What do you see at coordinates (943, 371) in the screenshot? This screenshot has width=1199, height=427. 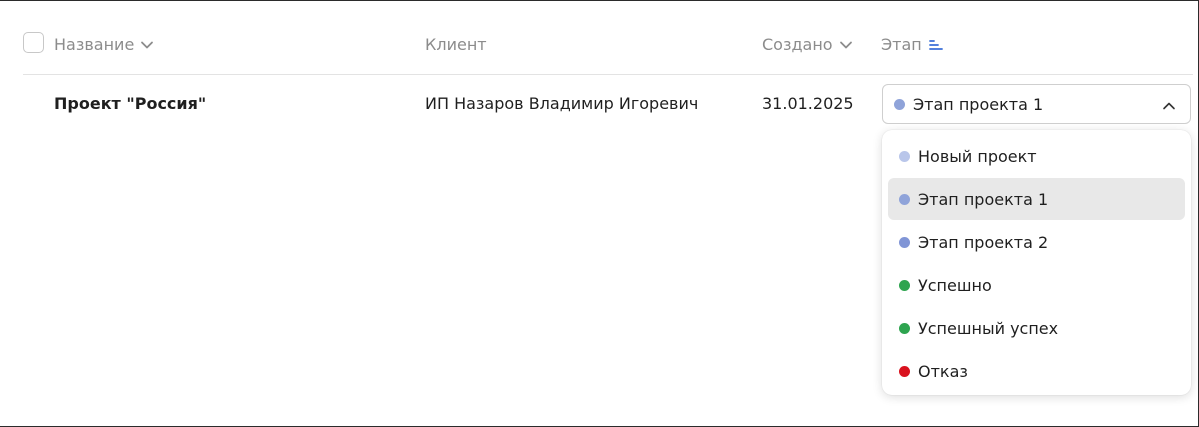 I see `stage-option-label: Отказ` at bounding box center [943, 371].